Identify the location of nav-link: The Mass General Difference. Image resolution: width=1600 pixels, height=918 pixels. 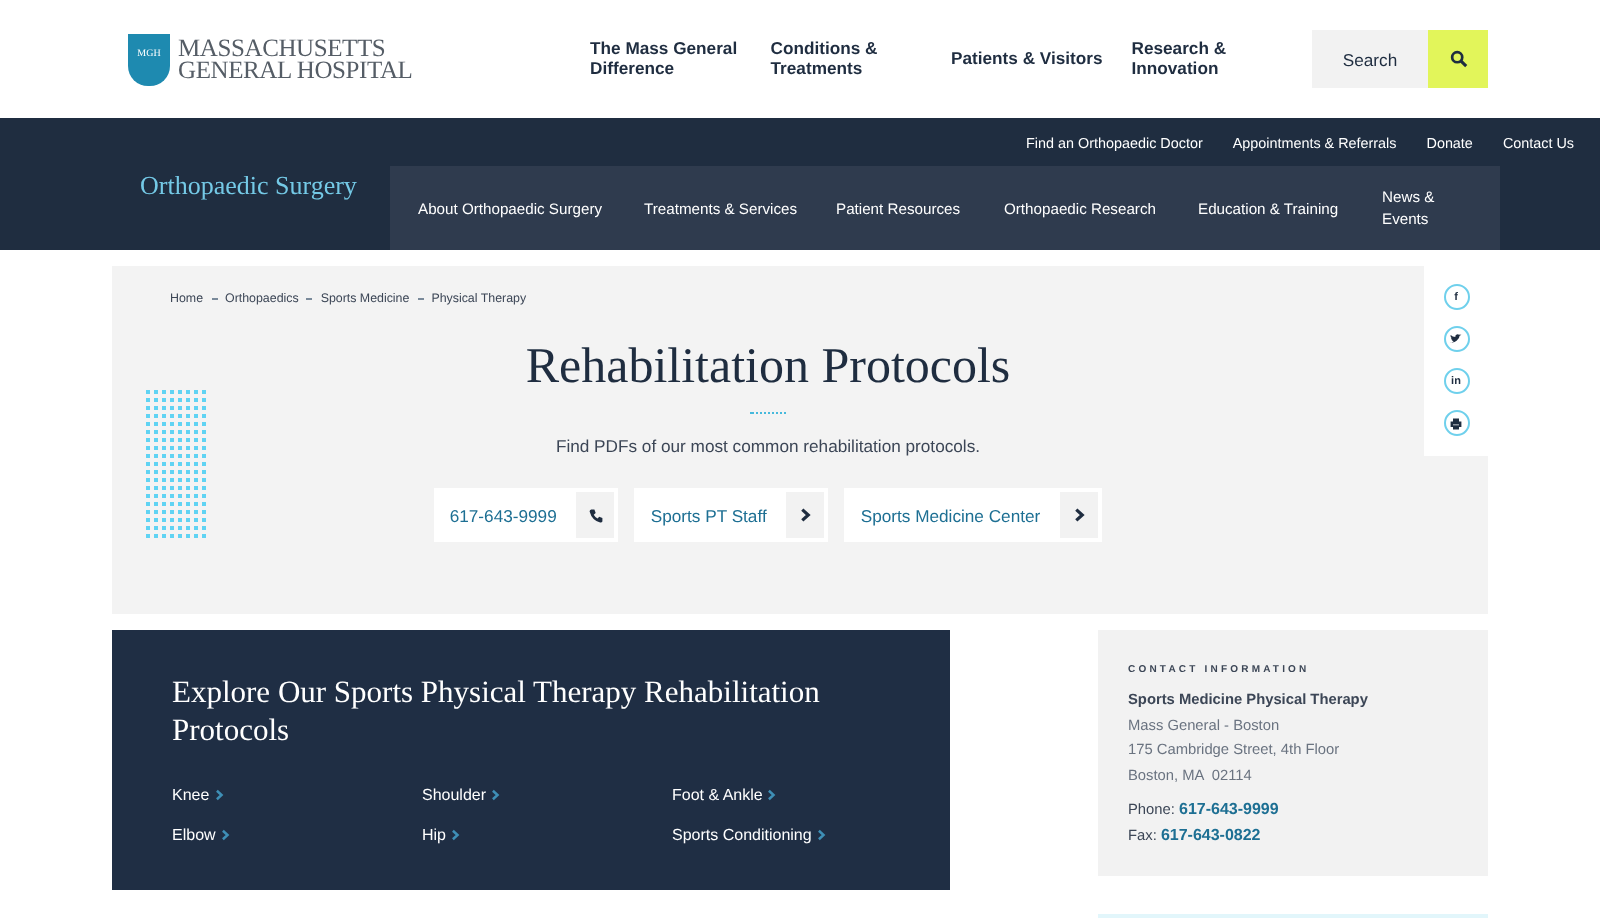
(680, 59).